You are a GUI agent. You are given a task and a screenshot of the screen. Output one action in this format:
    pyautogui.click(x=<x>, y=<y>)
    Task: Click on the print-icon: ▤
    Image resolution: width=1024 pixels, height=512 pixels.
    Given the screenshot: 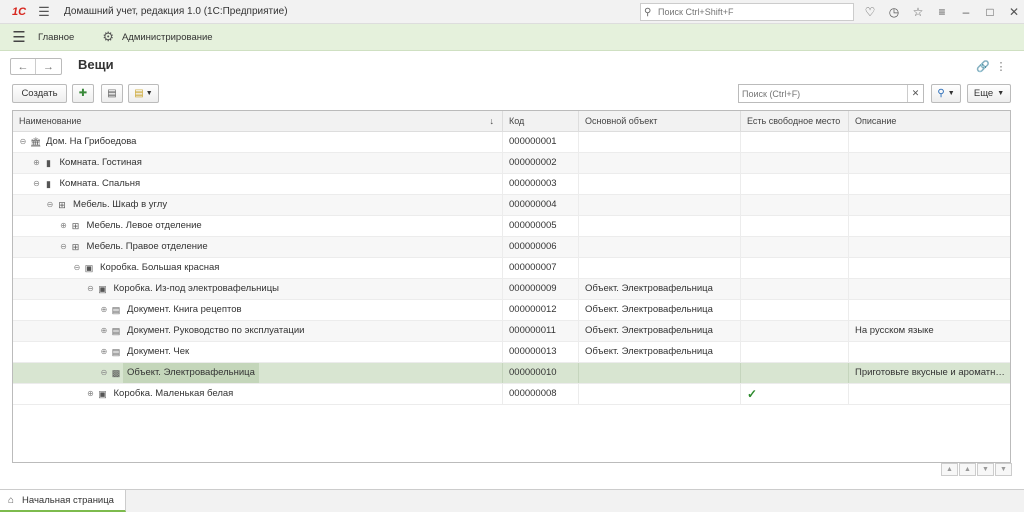 What is the action you would take?
    pyautogui.click(x=139, y=93)
    